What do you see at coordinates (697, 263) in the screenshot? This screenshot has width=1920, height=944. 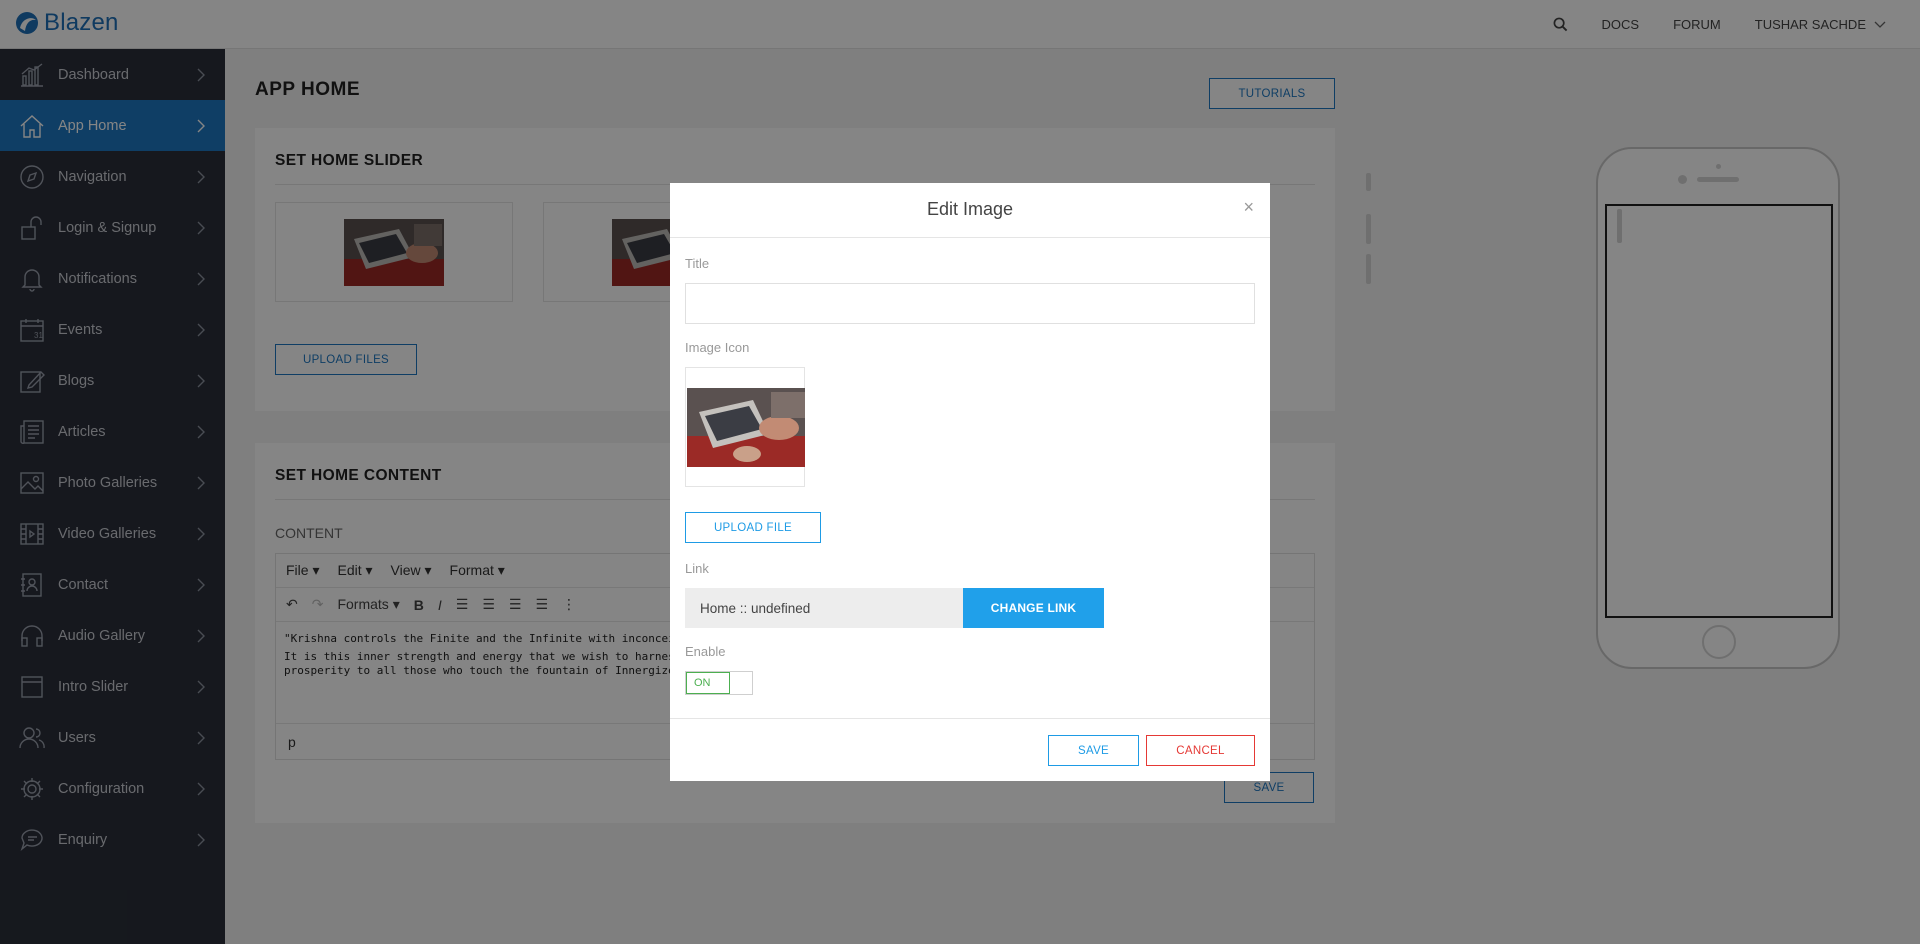 I see `title-label: Title` at bounding box center [697, 263].